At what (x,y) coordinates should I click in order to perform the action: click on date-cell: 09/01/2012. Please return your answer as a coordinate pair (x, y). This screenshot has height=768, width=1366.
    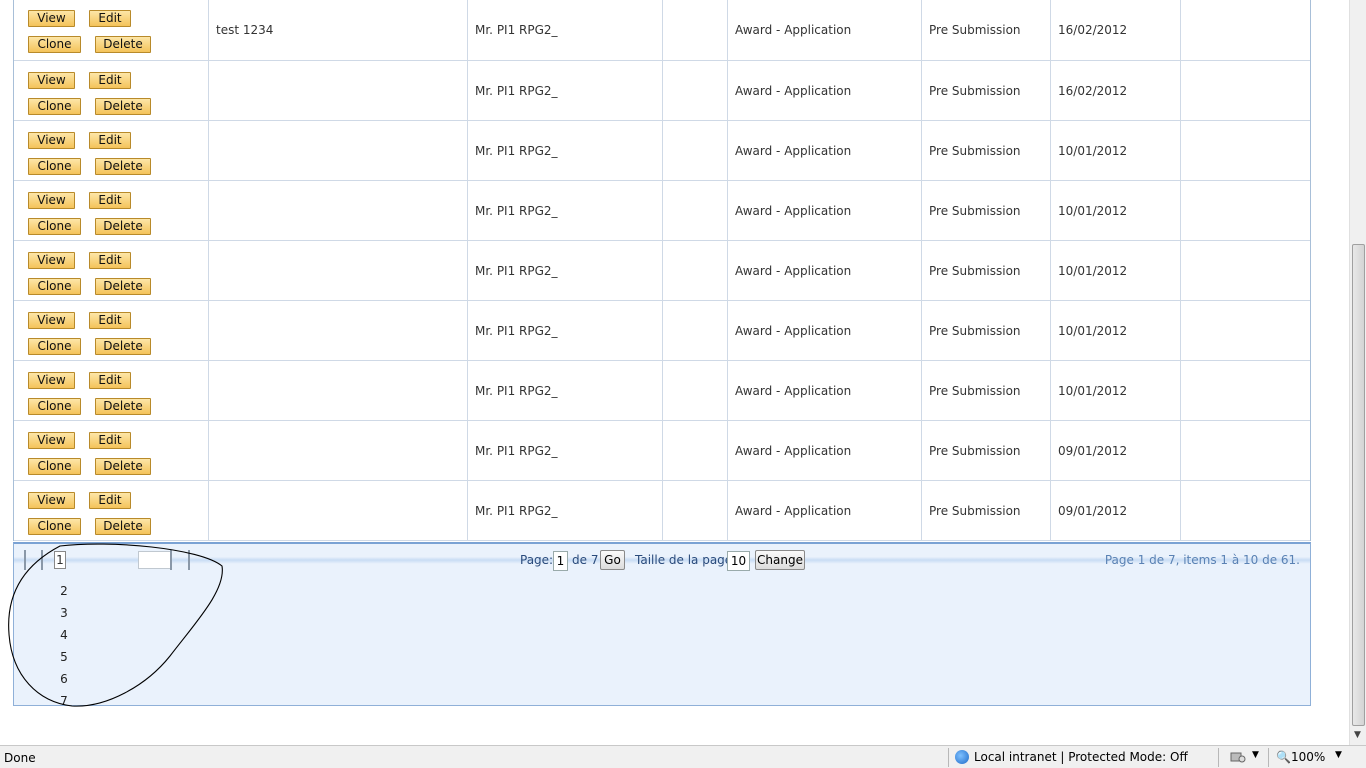
    Looking at the image, I should click on (1116, 510).